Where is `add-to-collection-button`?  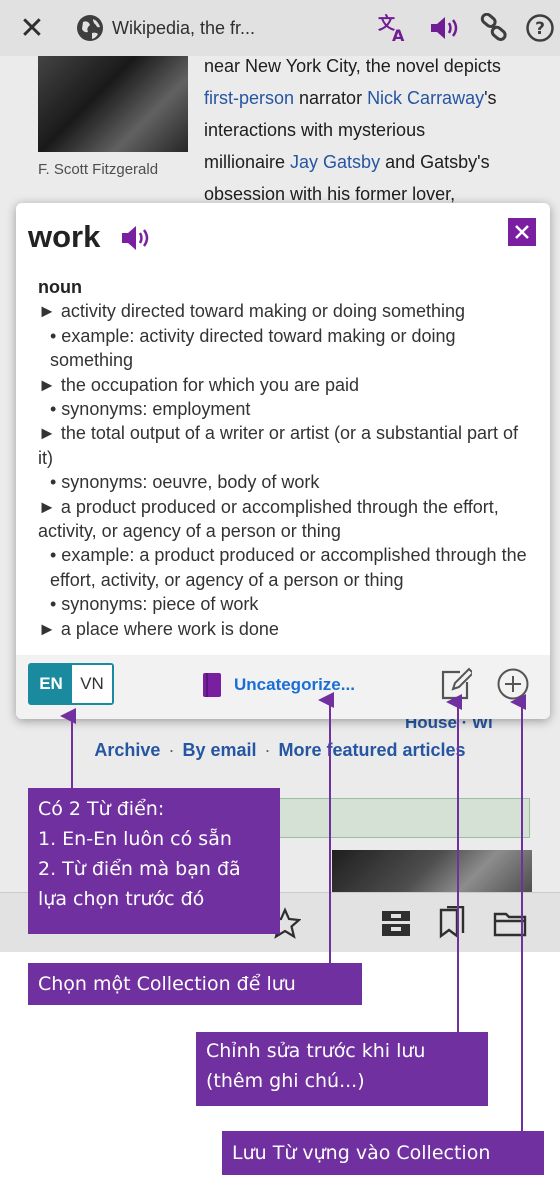
add-to-collection-button is located at coordinates (513, 684).